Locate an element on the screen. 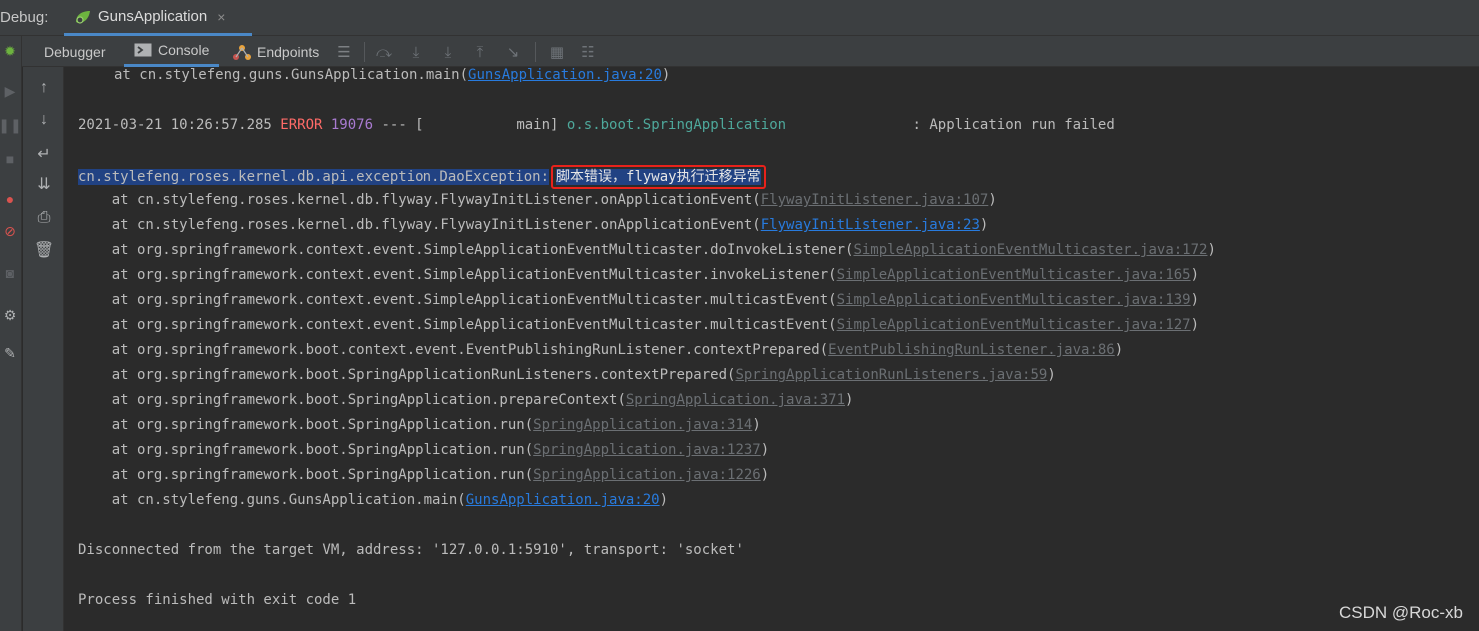 This screenshot has width=1479, height=631. trash-icon: 🗑 is located at coordinates (44, 250).